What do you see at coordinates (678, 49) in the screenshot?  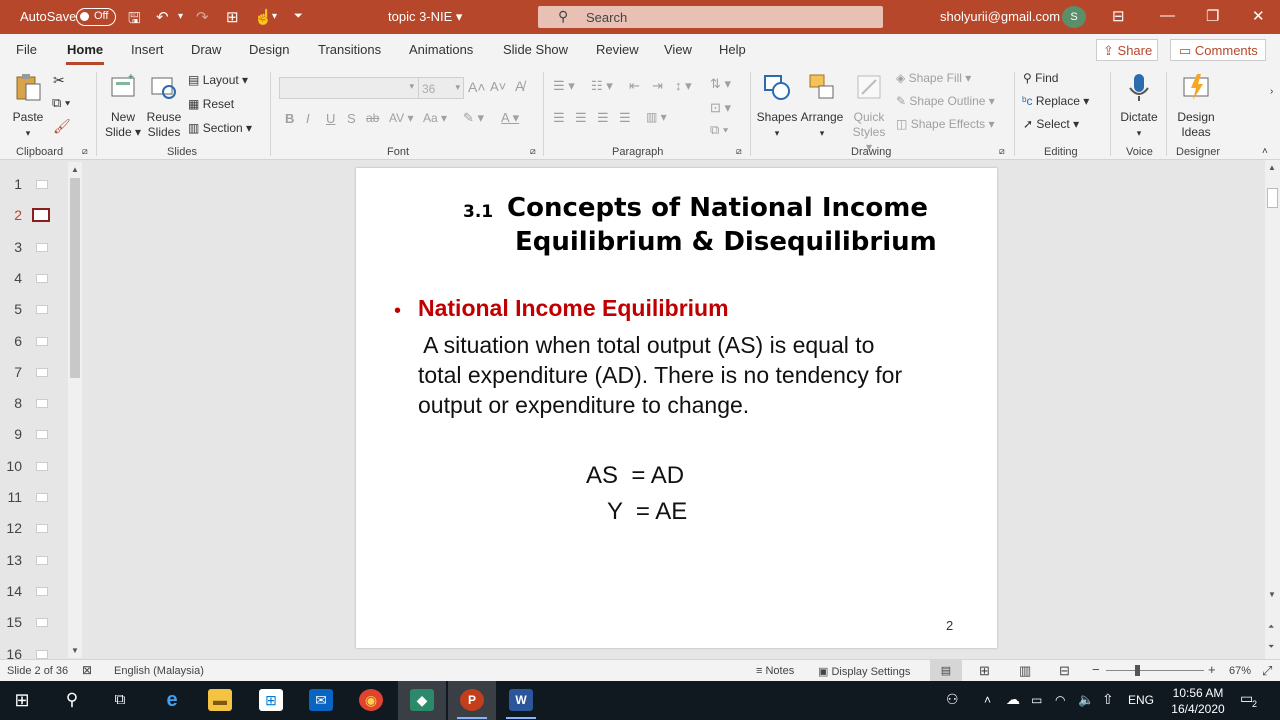 I see `tab-view: View` at bounding box center [678, 49].